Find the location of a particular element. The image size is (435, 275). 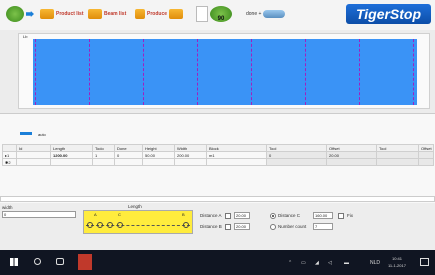

column-header: Width is located at coordinates (190, 148).